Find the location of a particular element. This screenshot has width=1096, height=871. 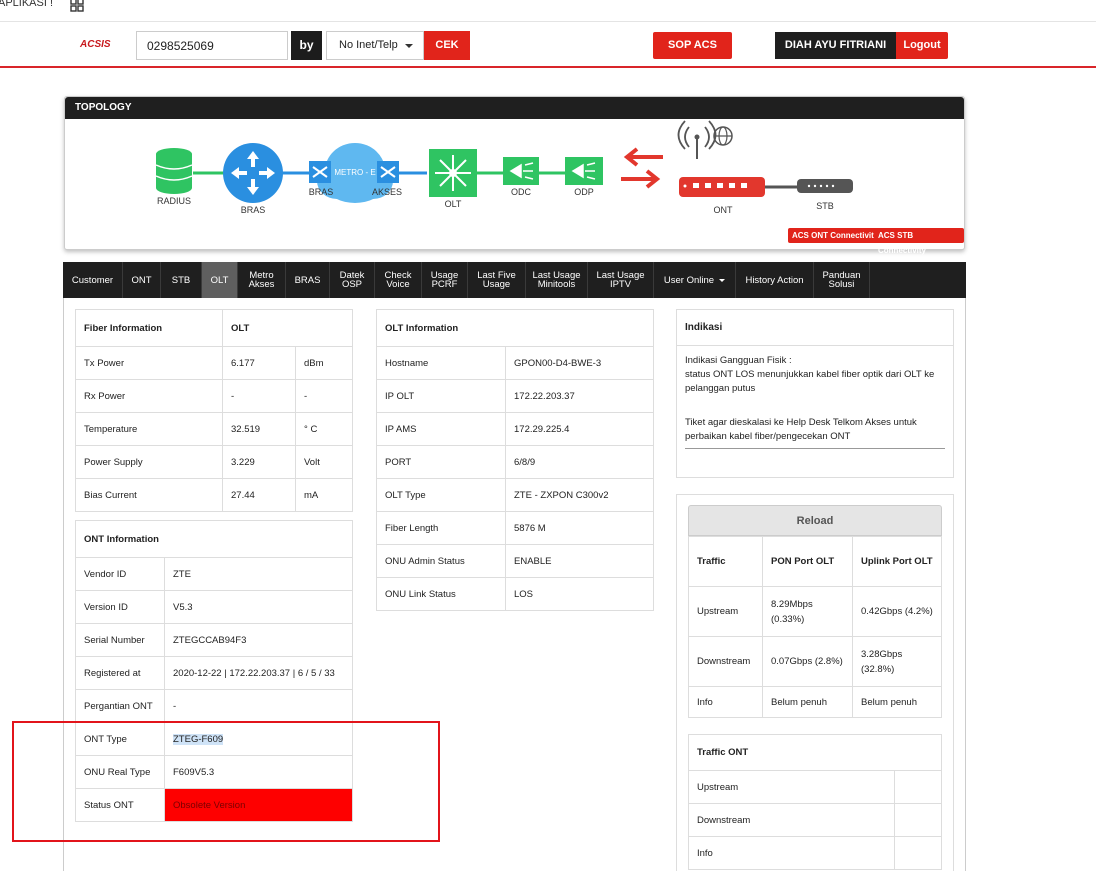

by-label: by is located at coordinates (306, 45).